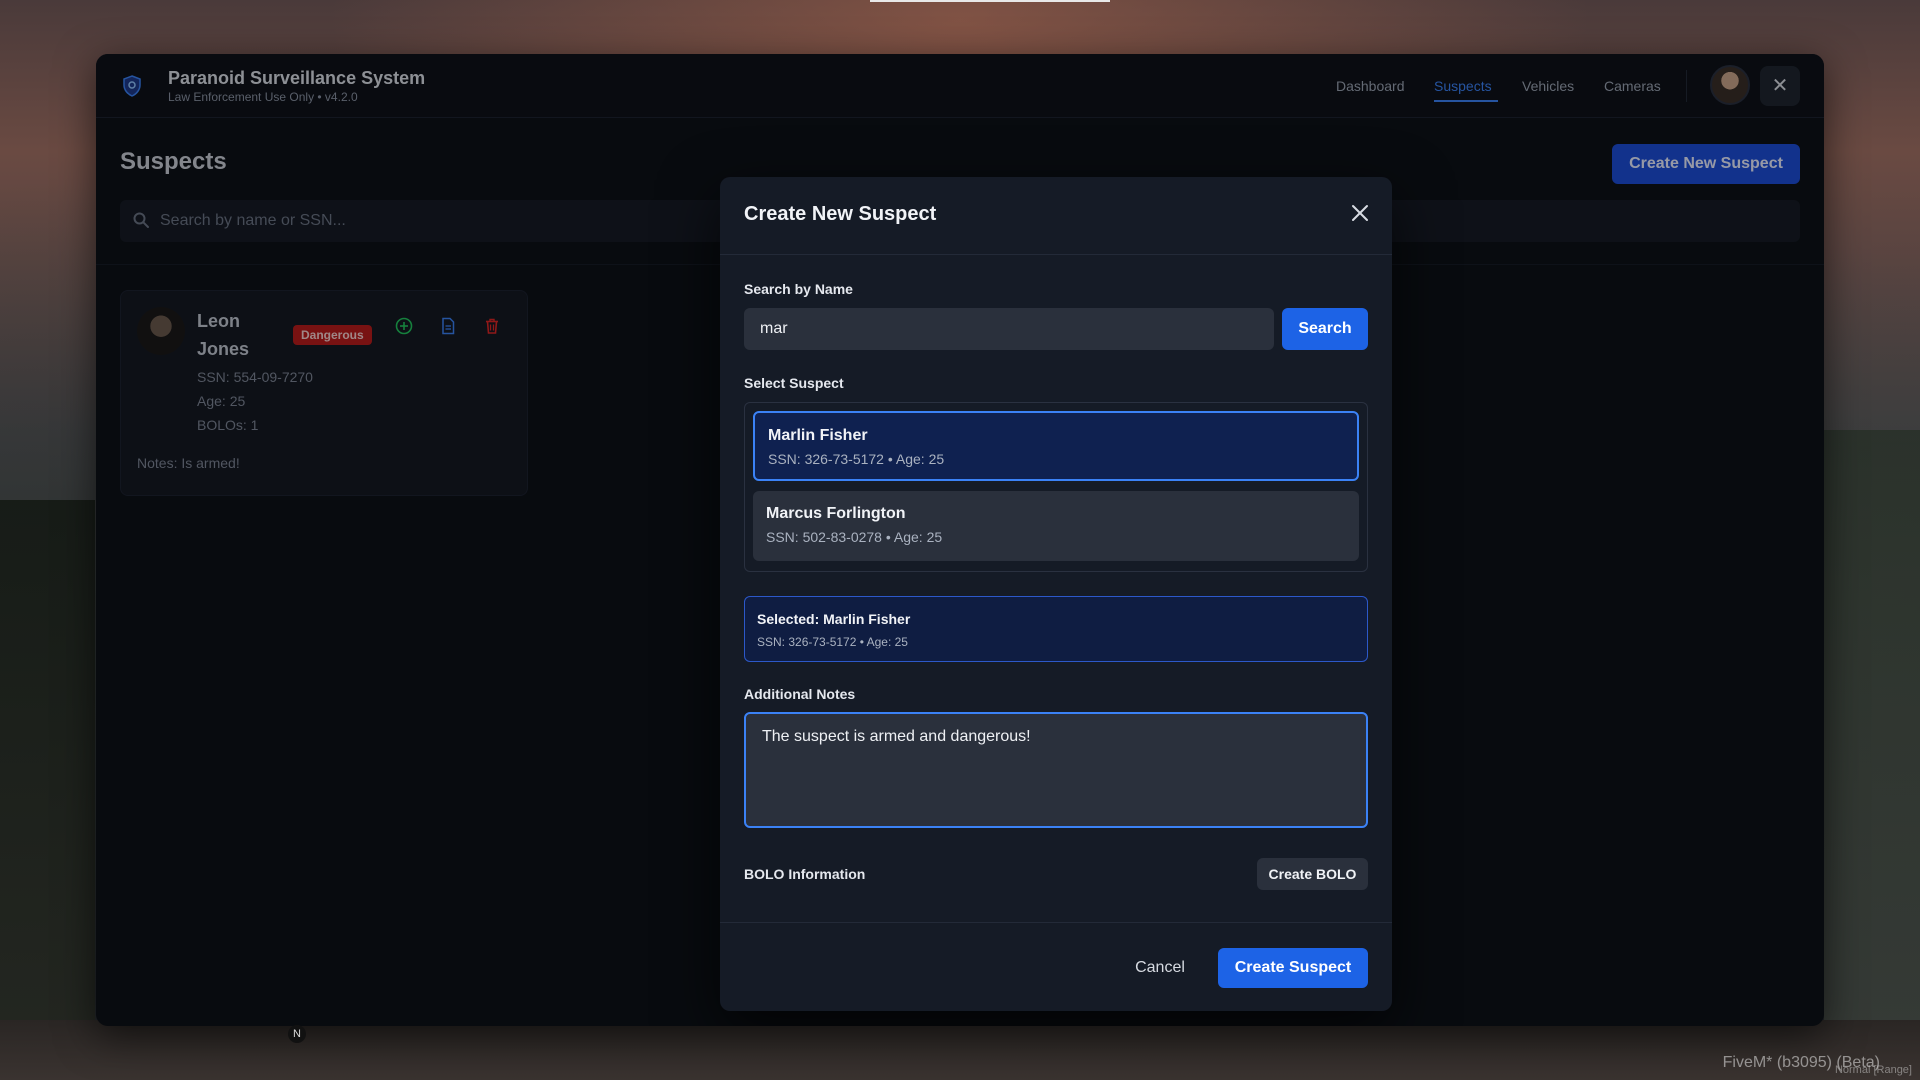  Describe the element at coordinates (1872, 725) in the screenshot. I see `backdrop-foliage-right` at that location.